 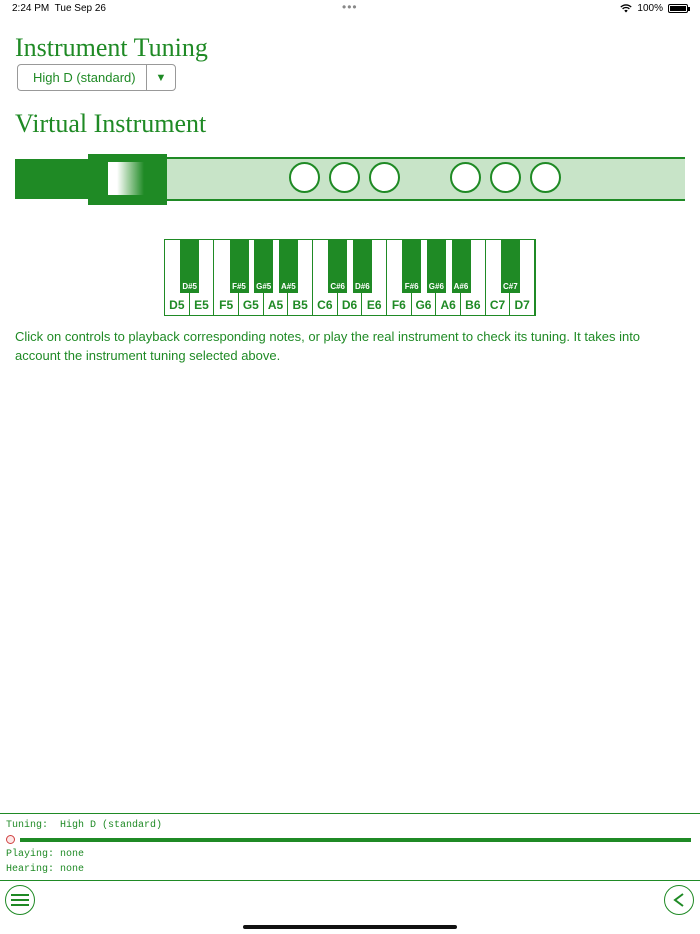 I want to click on wifi-icon, so click(x=626, y=8).